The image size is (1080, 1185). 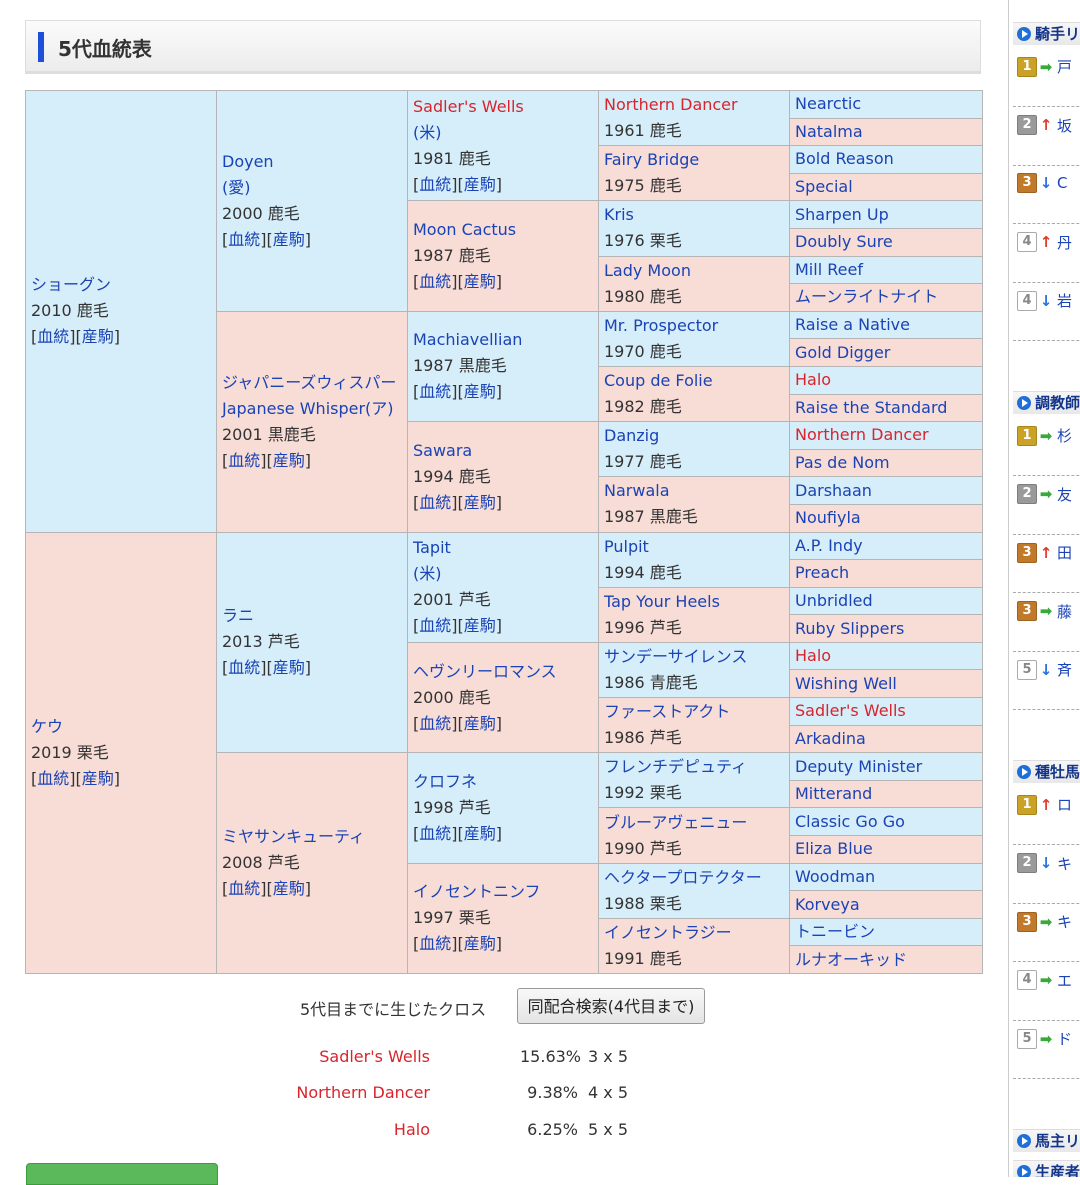 What do you see at coordinates (1048, 68) in the screenshot?
I see `ranking-item: 1 ➡ 戸` at bounding box center [1048, 68].